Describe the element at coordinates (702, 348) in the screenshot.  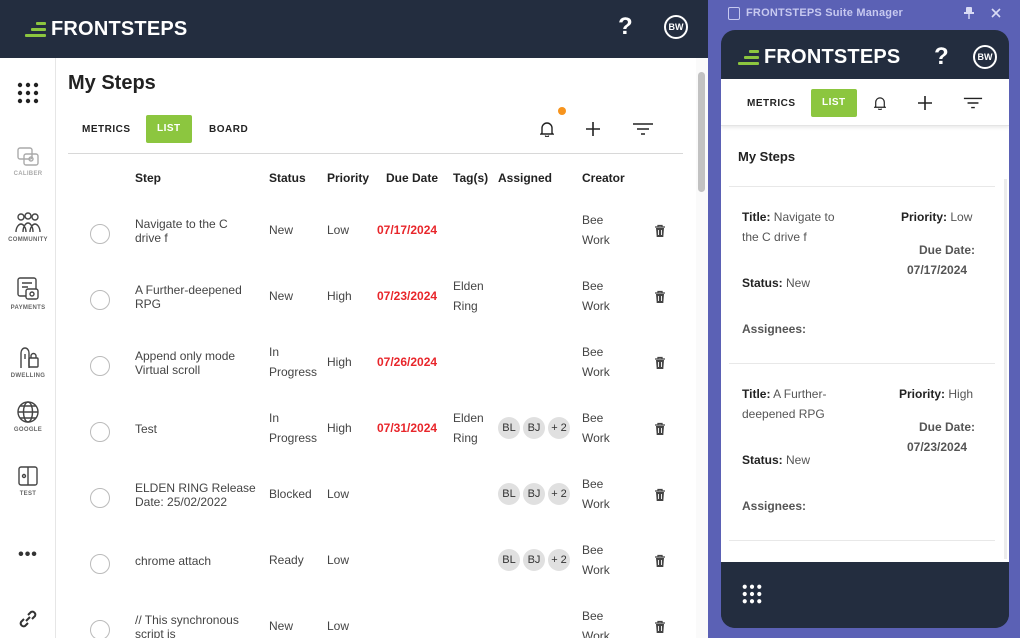
I see `main-scrollbar` at that location.